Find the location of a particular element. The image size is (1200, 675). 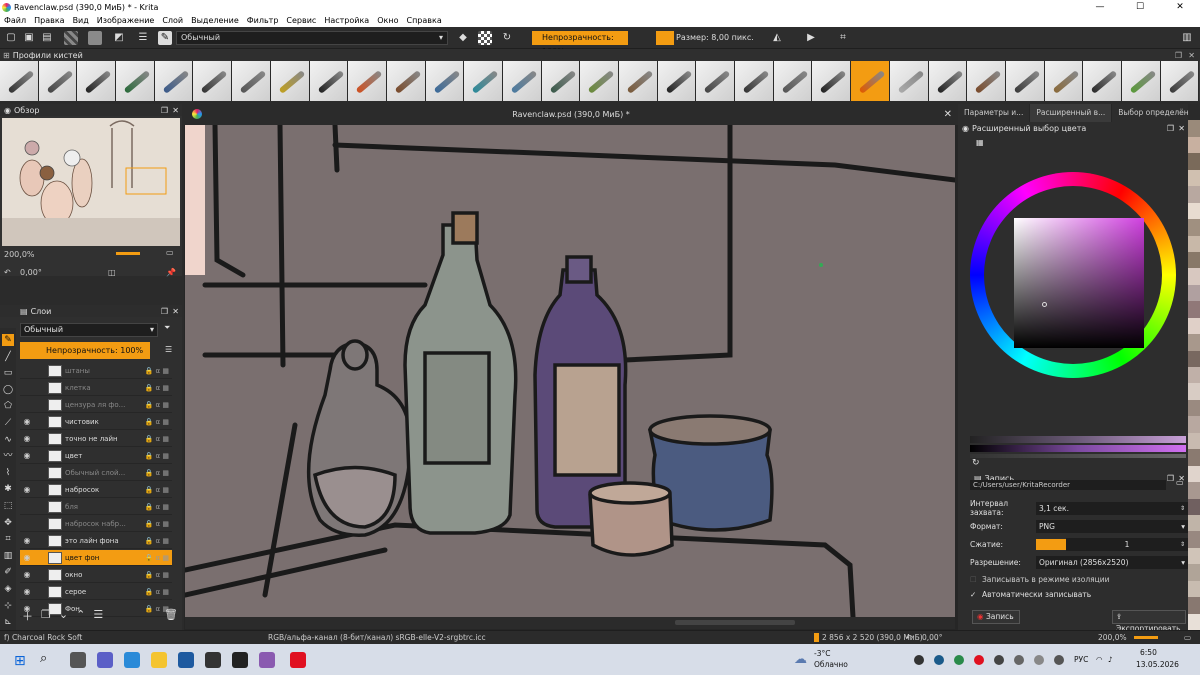

layer-row: ◉ набросок 🔒 α ▦ is located at coordinates (96, 490).